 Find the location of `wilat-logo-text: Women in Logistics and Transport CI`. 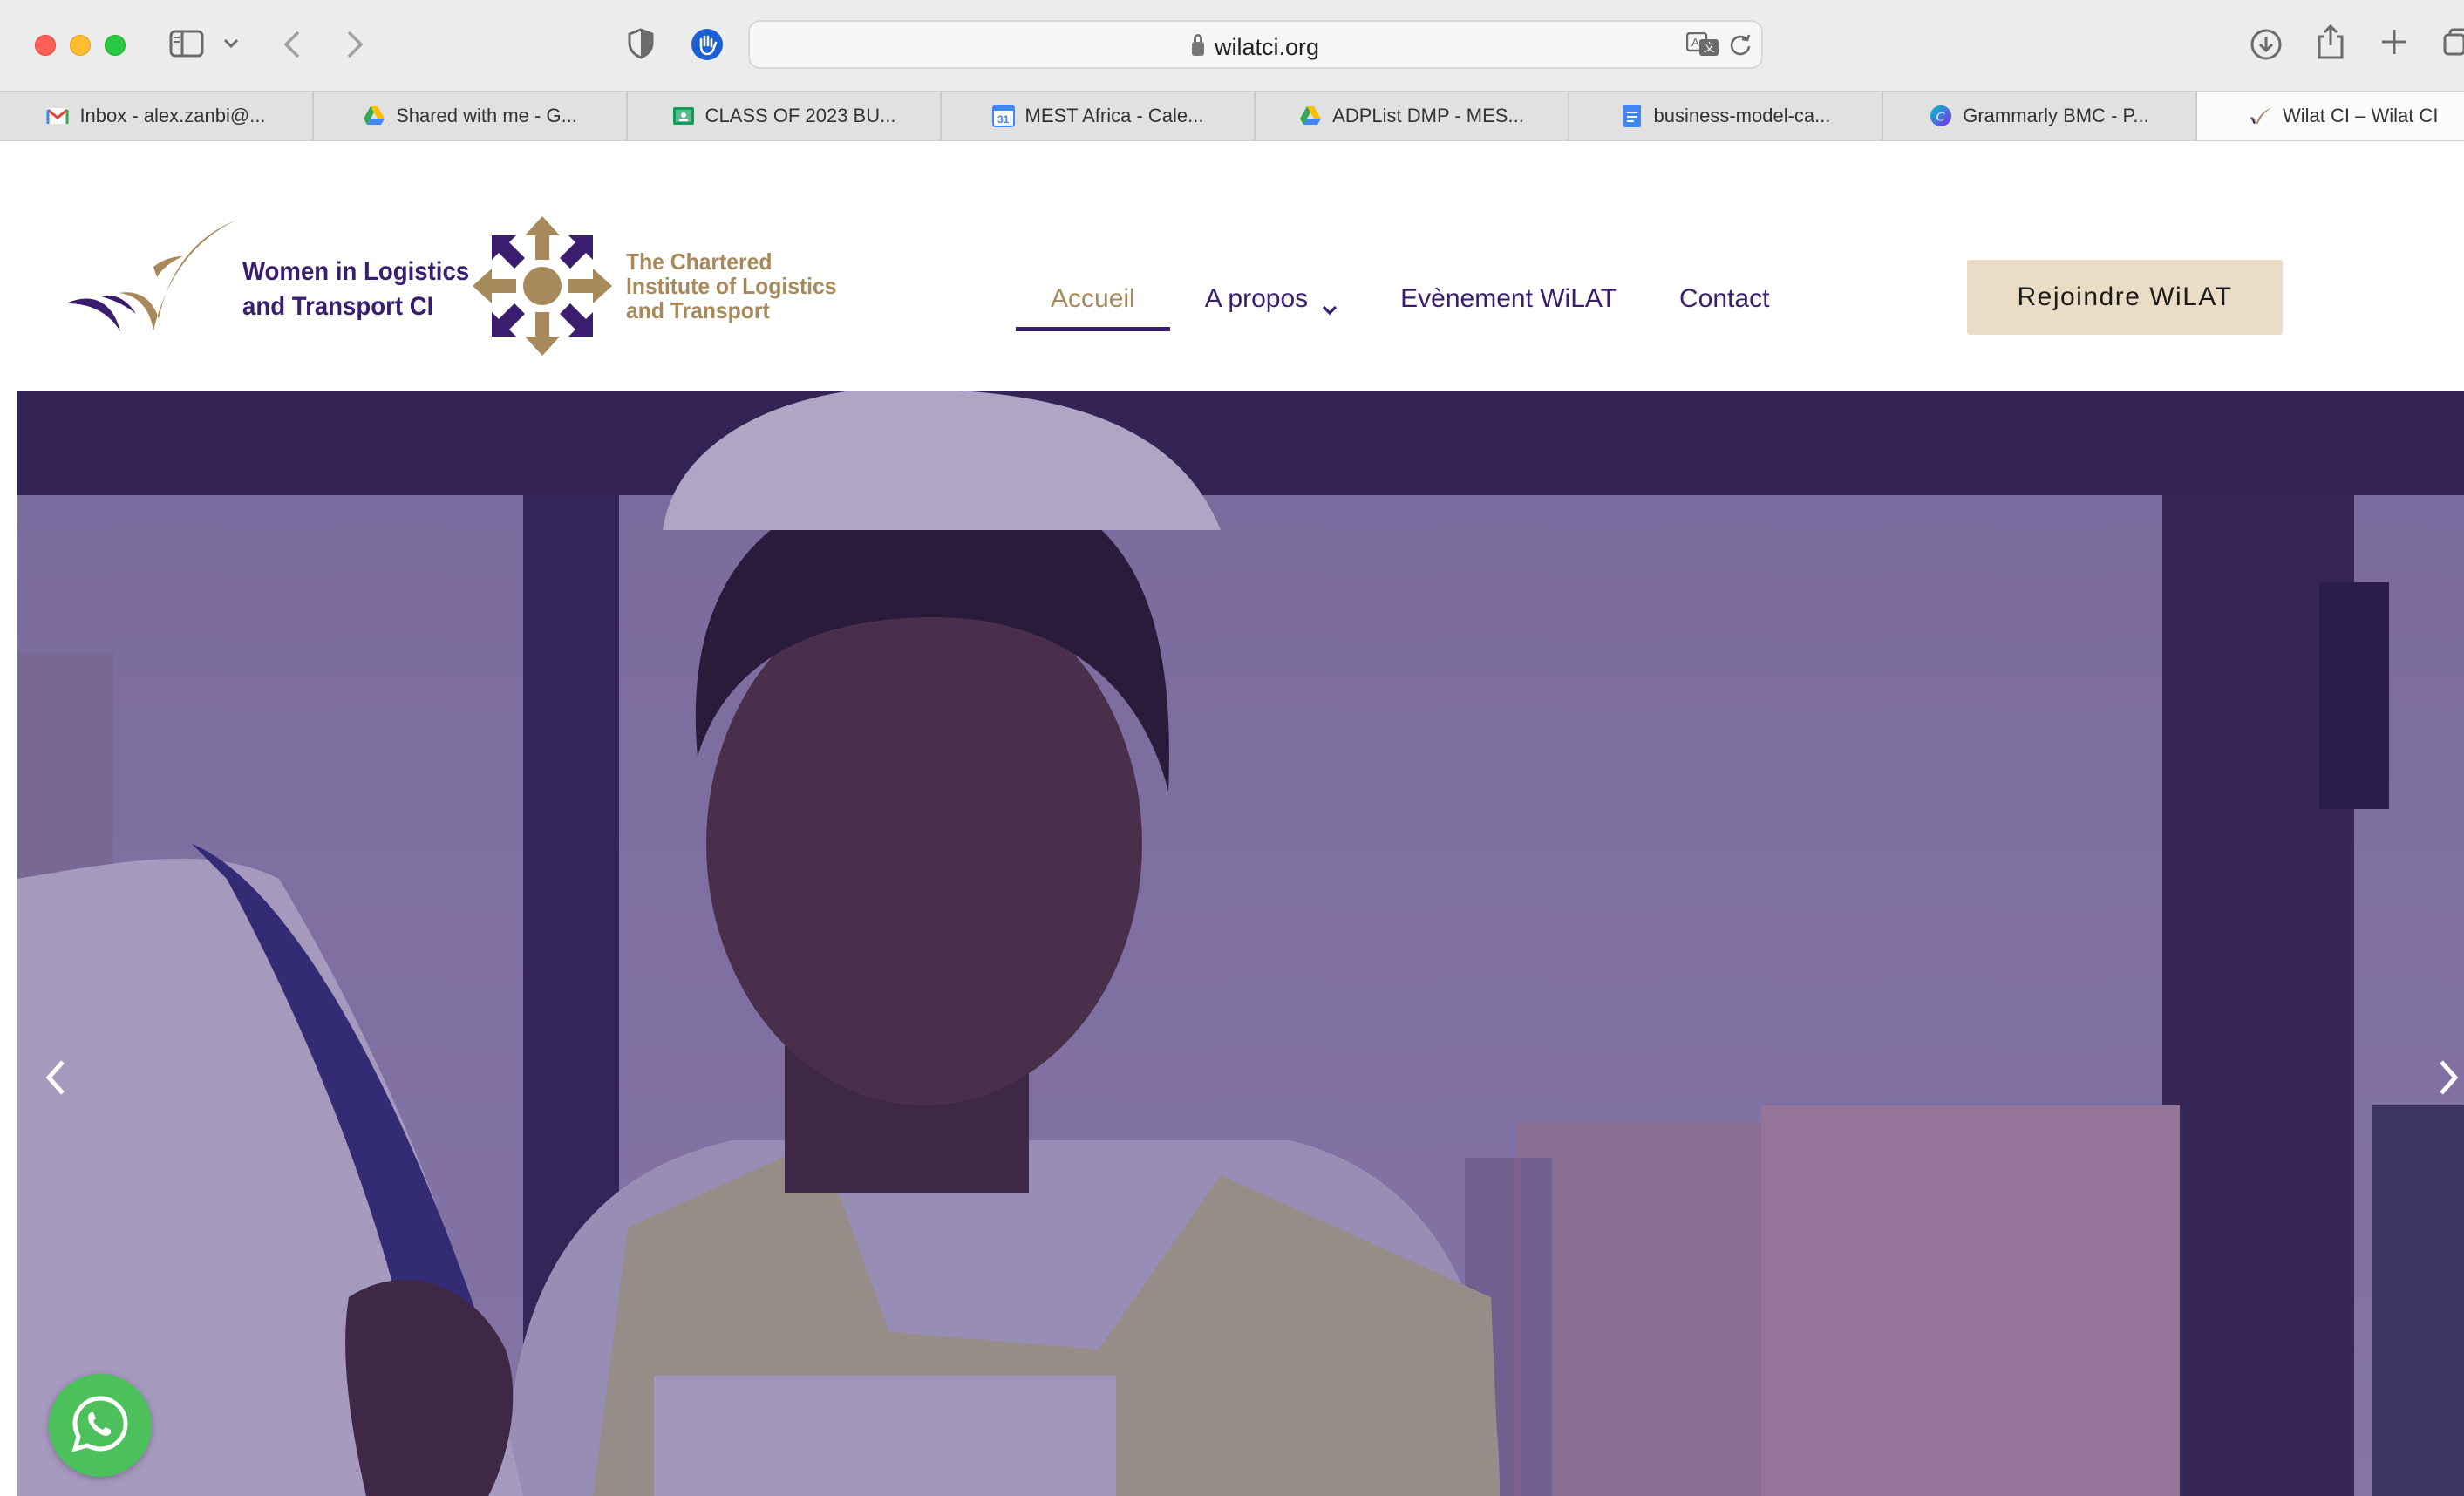

wilat-logo-text: Women in Logistics and Transport CI is located at coordinates (355, 289).